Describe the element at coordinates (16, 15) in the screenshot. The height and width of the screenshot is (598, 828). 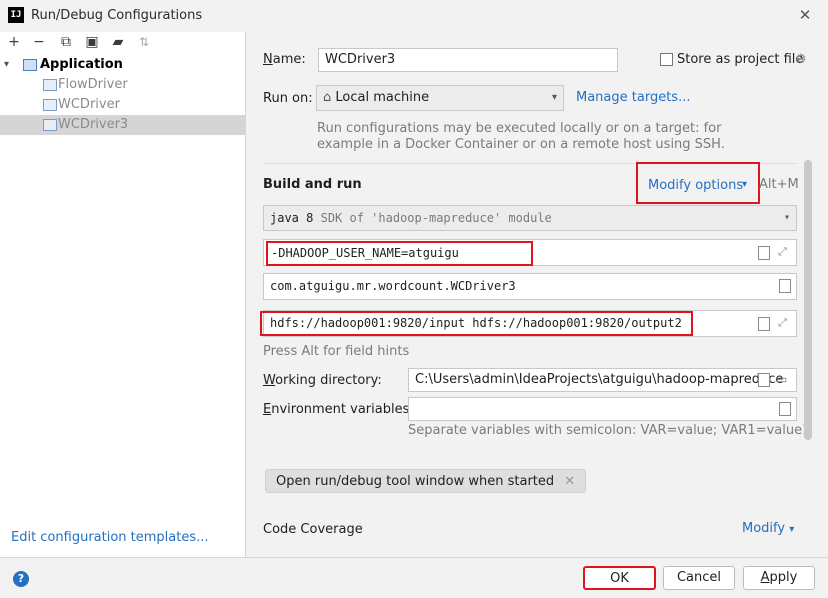
I see `intellij-logo-icon: IJ` at that location.